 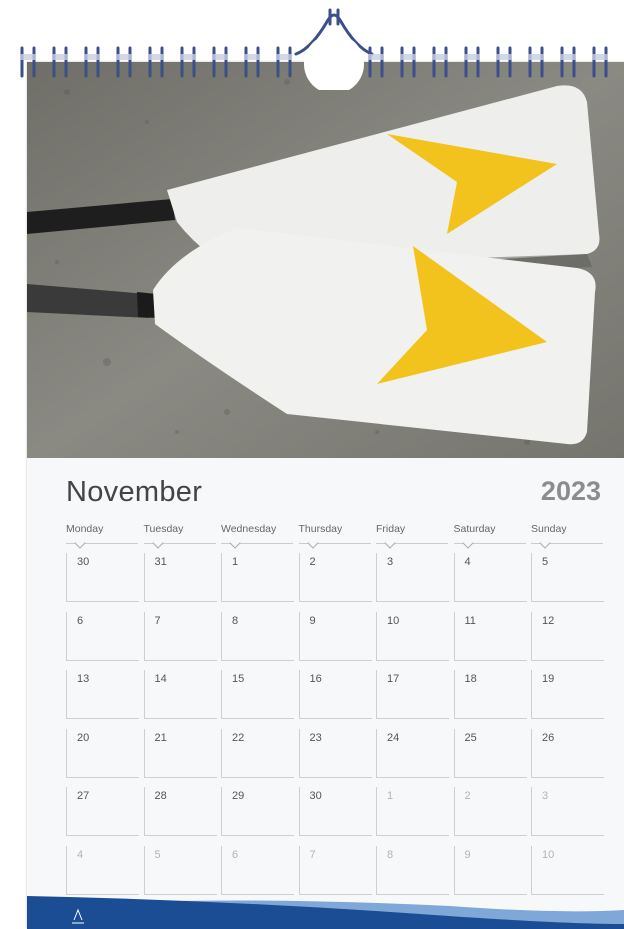 What do you see at coordinates (83, 679) in the screenshot?
I see `day-number: 13` at bounding box center [83, 679].